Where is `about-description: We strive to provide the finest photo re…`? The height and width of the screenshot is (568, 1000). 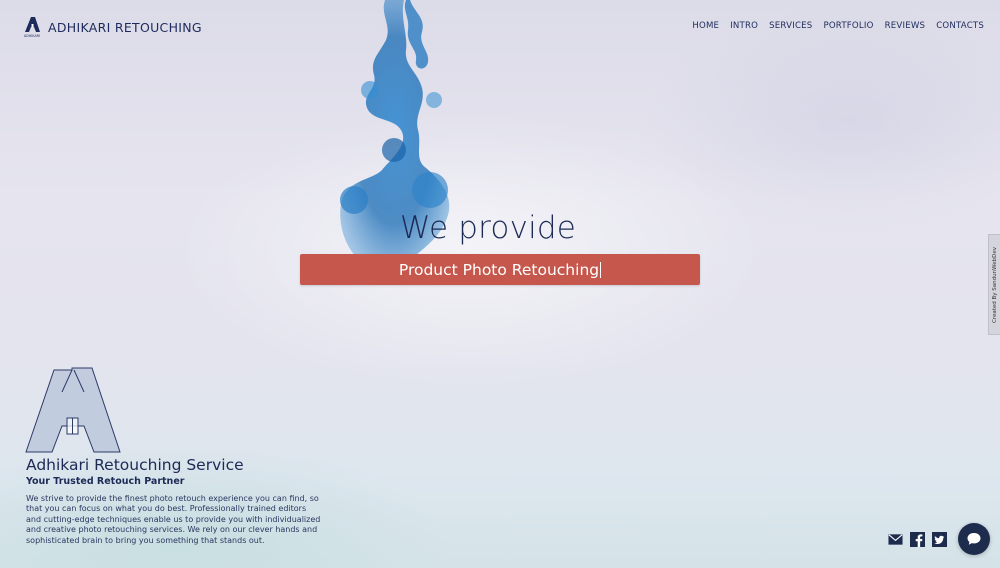 about-description: We strive to provide the finest photo re… is located at coordinates (173, 519).